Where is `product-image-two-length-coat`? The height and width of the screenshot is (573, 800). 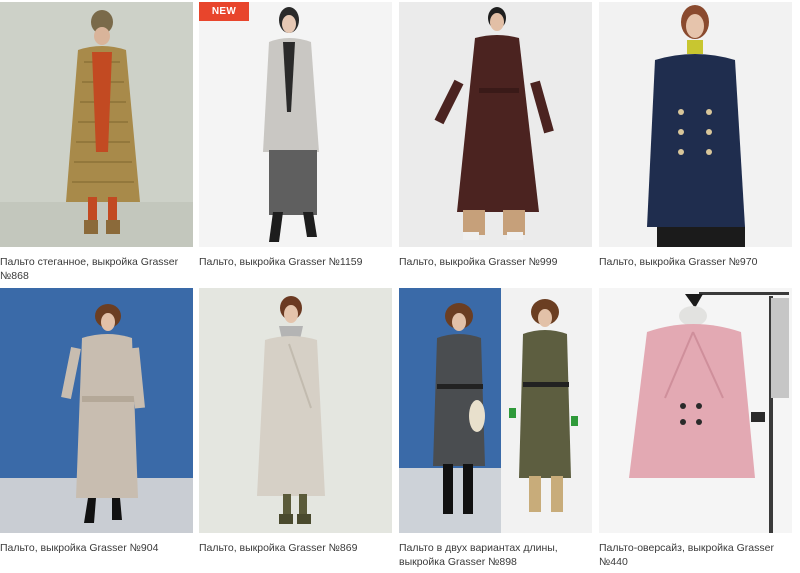 product-image-two-length-coat is located at coordinates (495, 410).